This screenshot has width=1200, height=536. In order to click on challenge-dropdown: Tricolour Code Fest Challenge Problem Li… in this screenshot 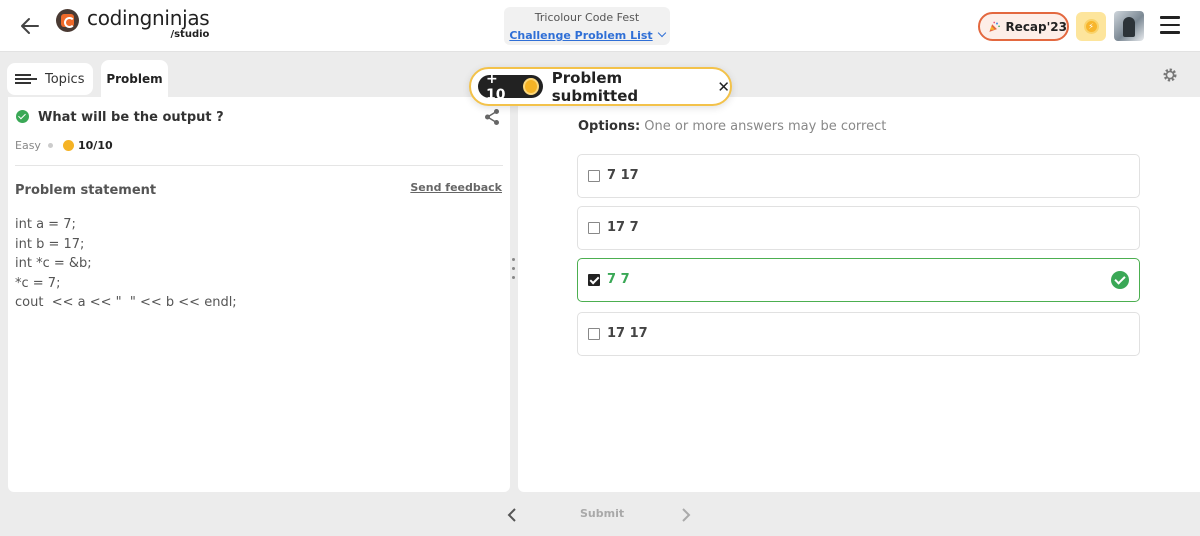, I will do `click(587, 26)`.